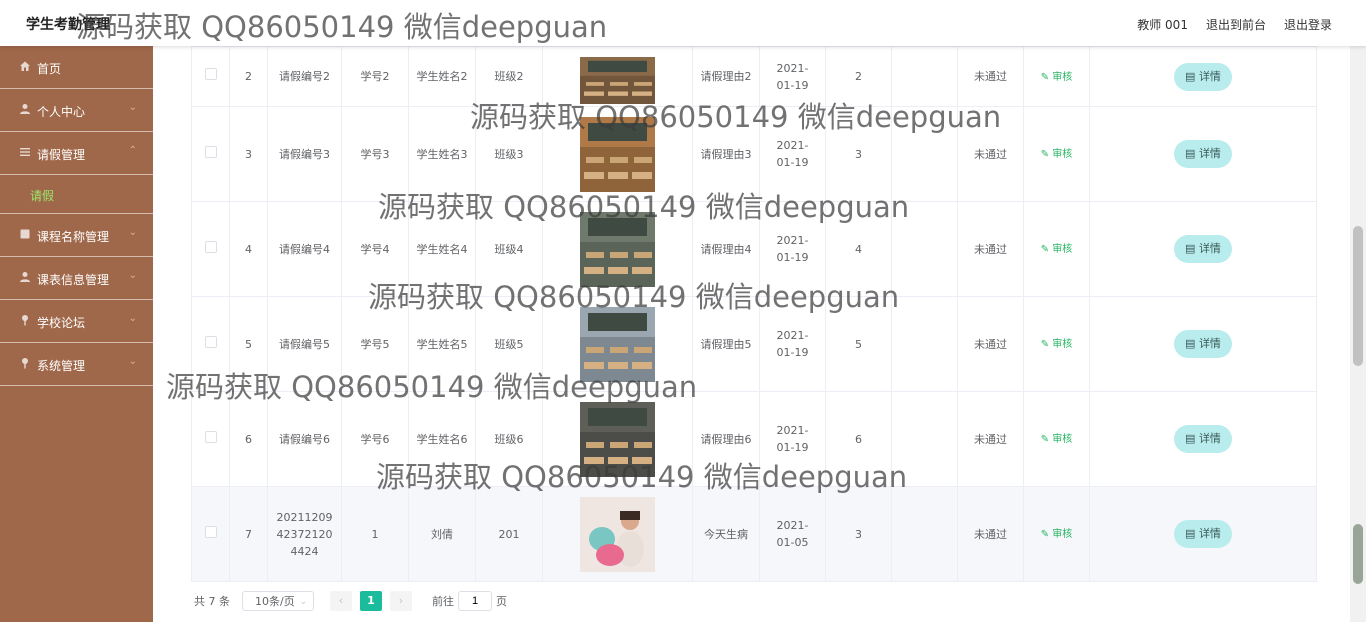  Describe the element at coordinates (924, 154) in the screenshot. I see `blank-cell` at that location.